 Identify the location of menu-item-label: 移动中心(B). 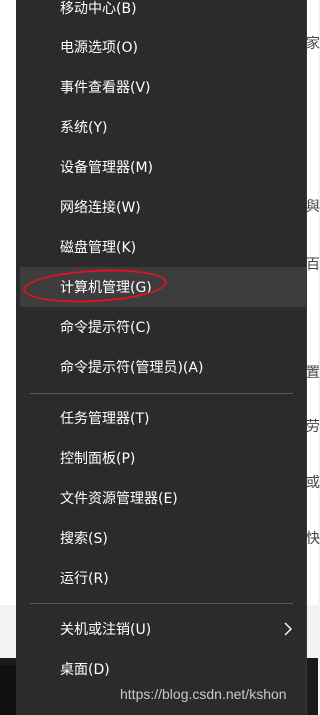
(98, 9).